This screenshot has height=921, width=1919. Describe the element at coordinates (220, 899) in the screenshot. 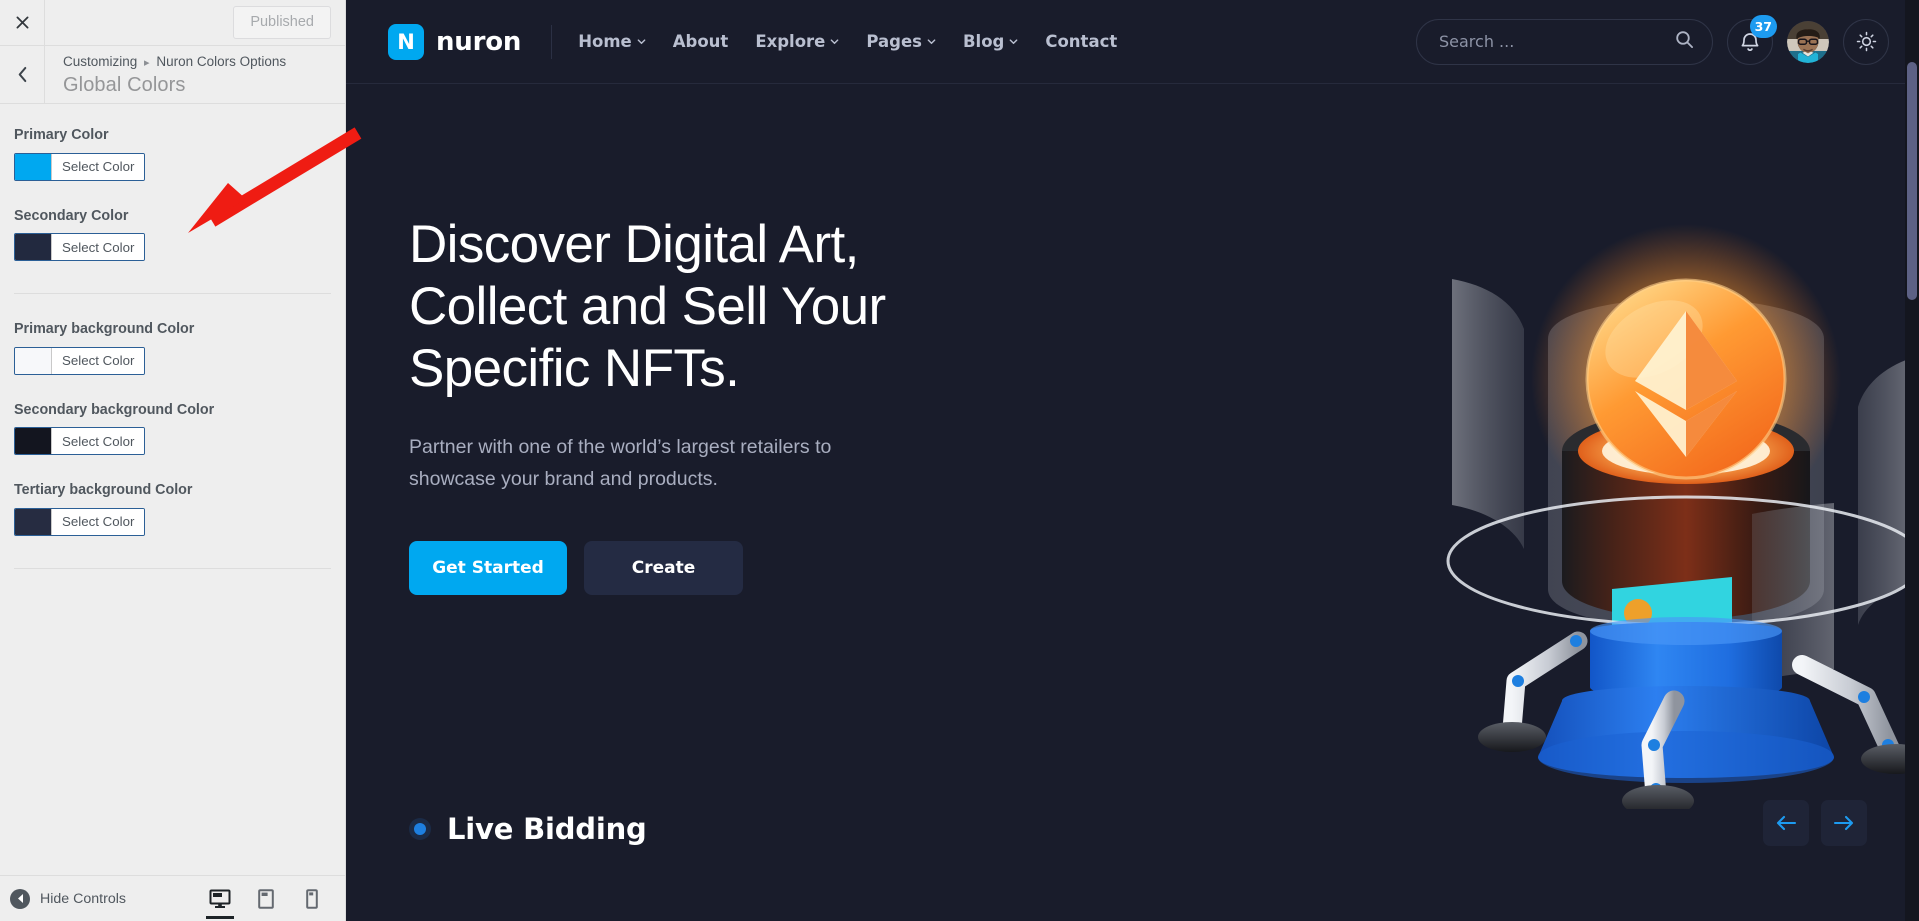

I see `device-desktop-icon` at that location.